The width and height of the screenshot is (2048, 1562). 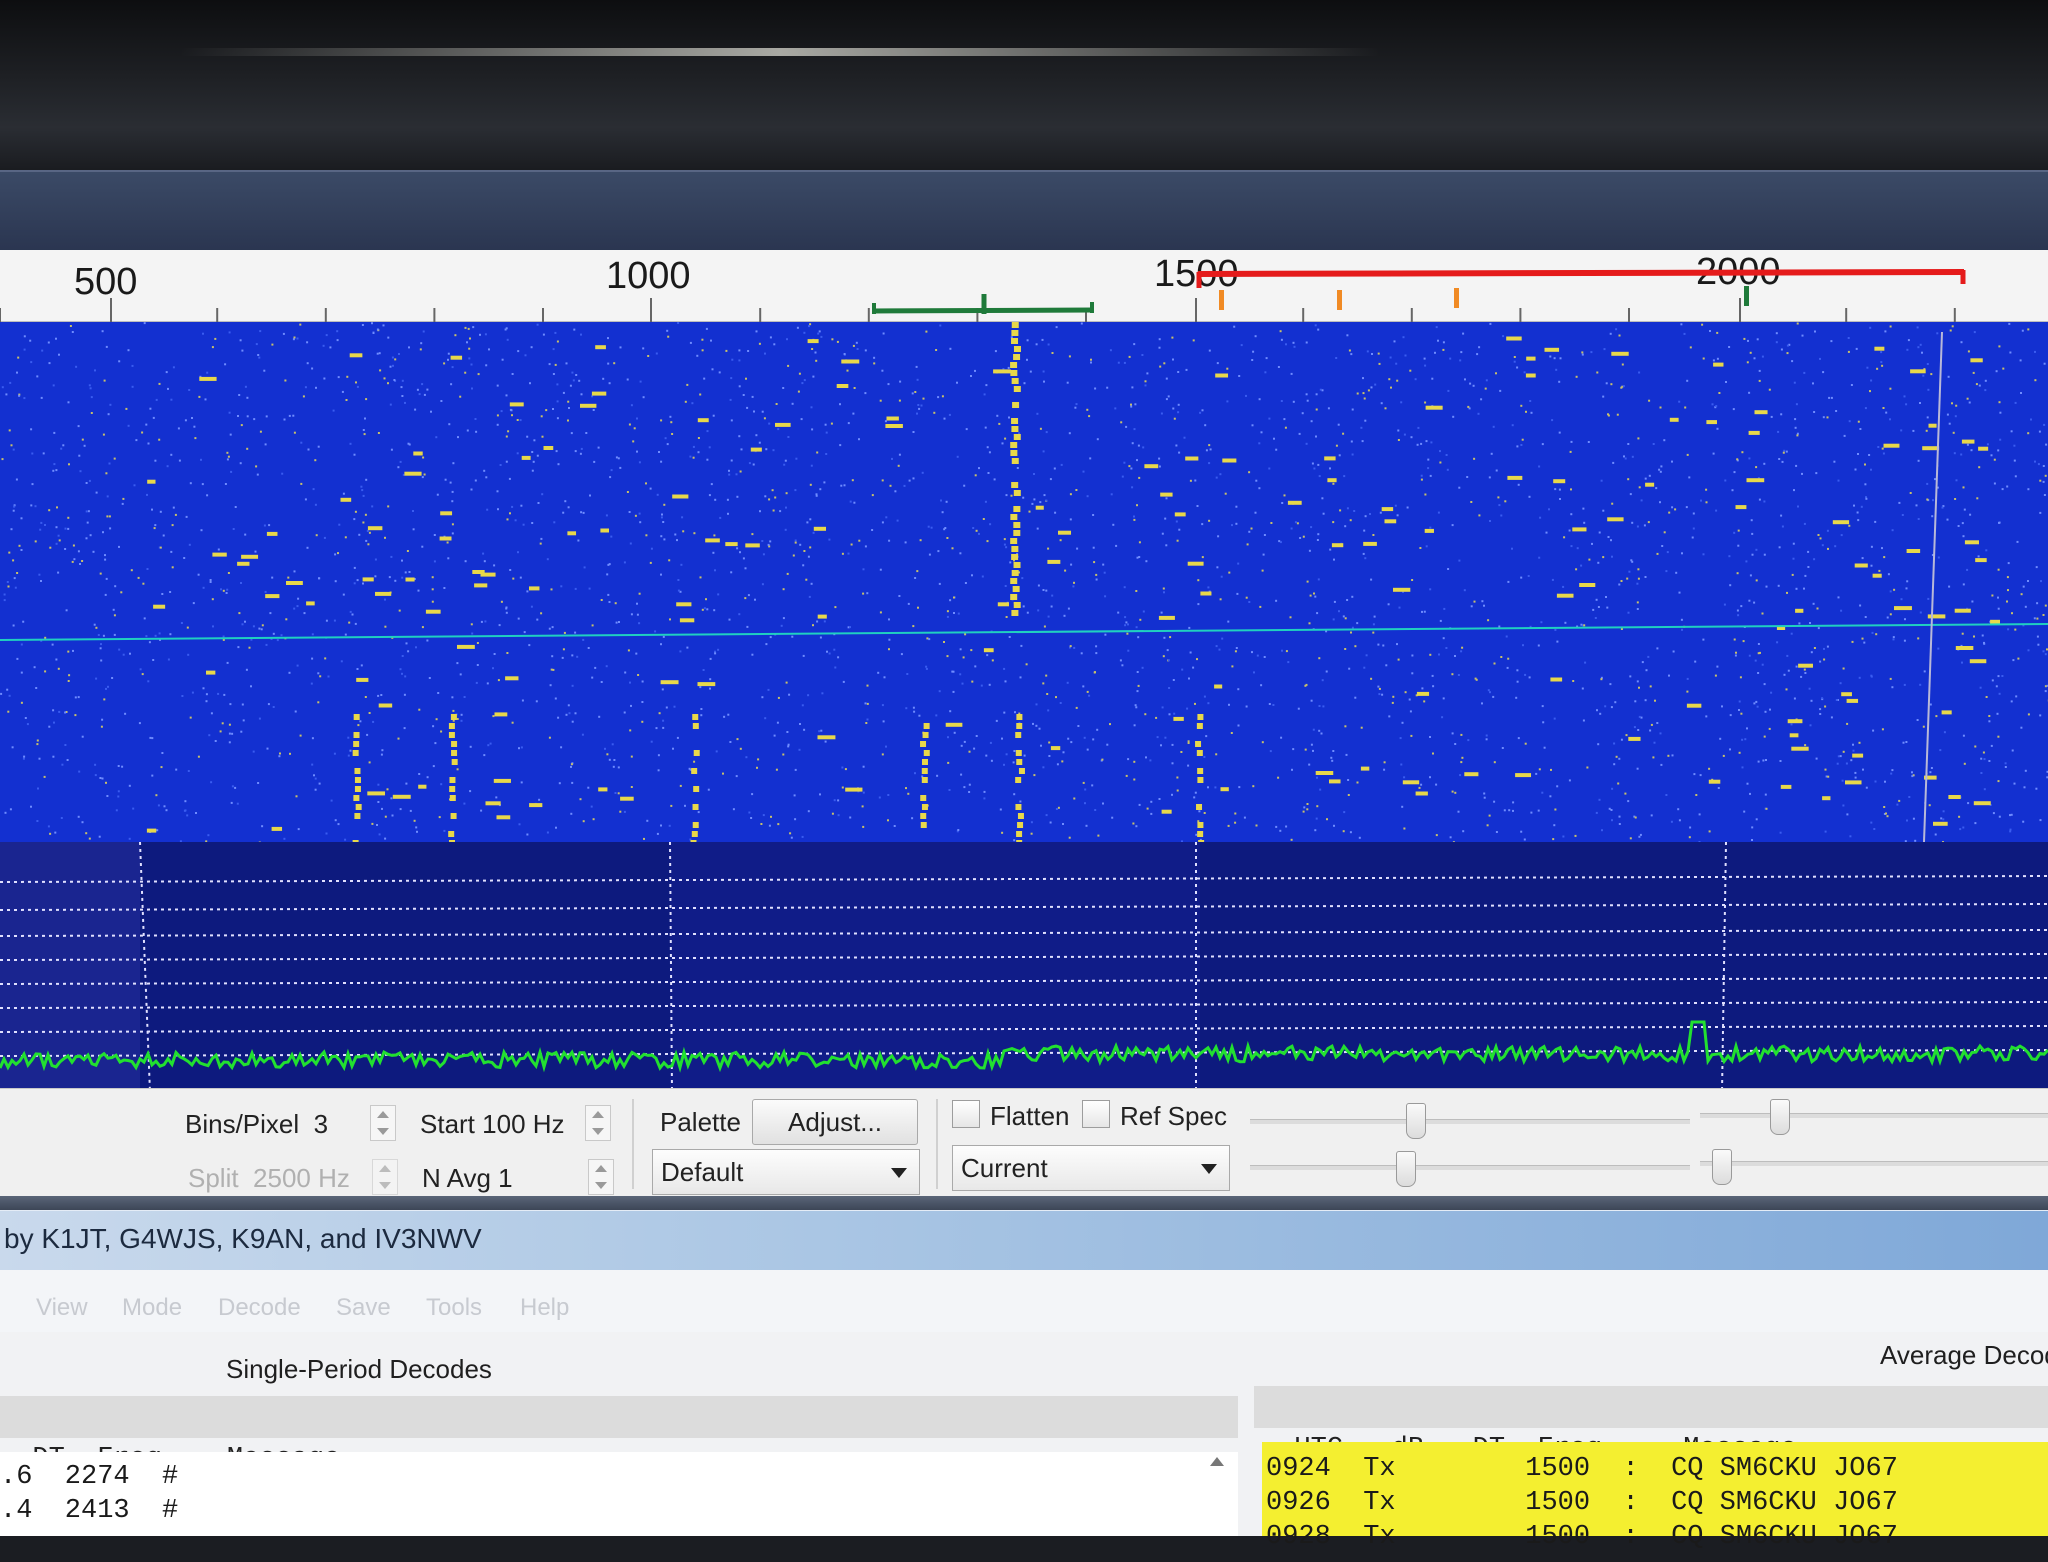 I want to click on split-spinner, so click(x=385, y=1177).